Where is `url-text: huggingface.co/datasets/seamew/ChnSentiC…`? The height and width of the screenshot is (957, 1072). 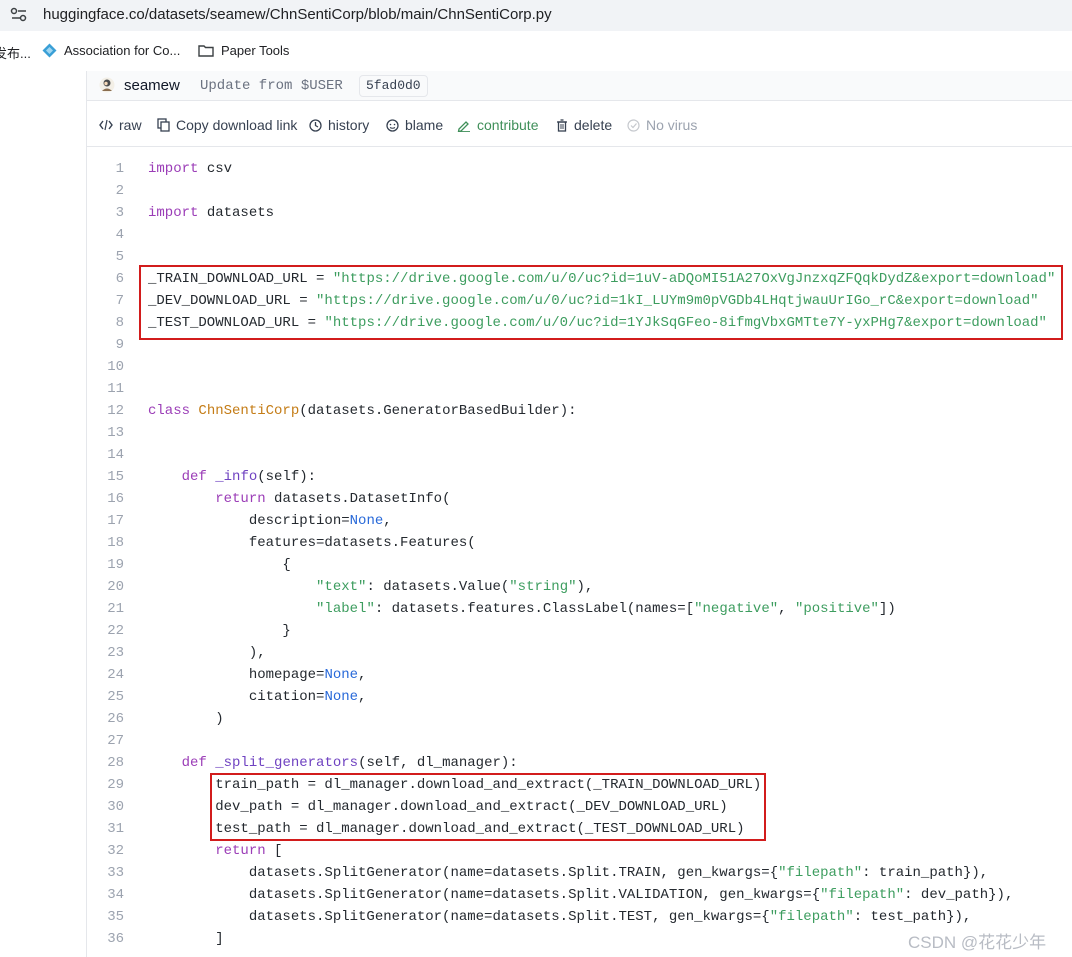
url-text: huggingface.co/datasets/seamew/ChnSentiC… is located at coordinates (297, 14).